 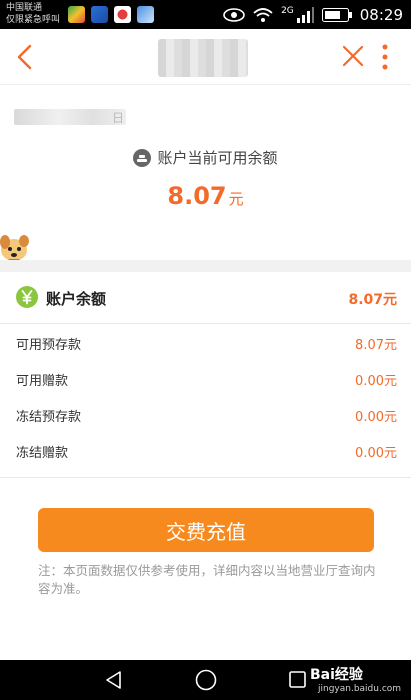 What do you see at coordinates (70, 117) in the screenshot?
I see `date-blurred` at bounding box center [70, 117].